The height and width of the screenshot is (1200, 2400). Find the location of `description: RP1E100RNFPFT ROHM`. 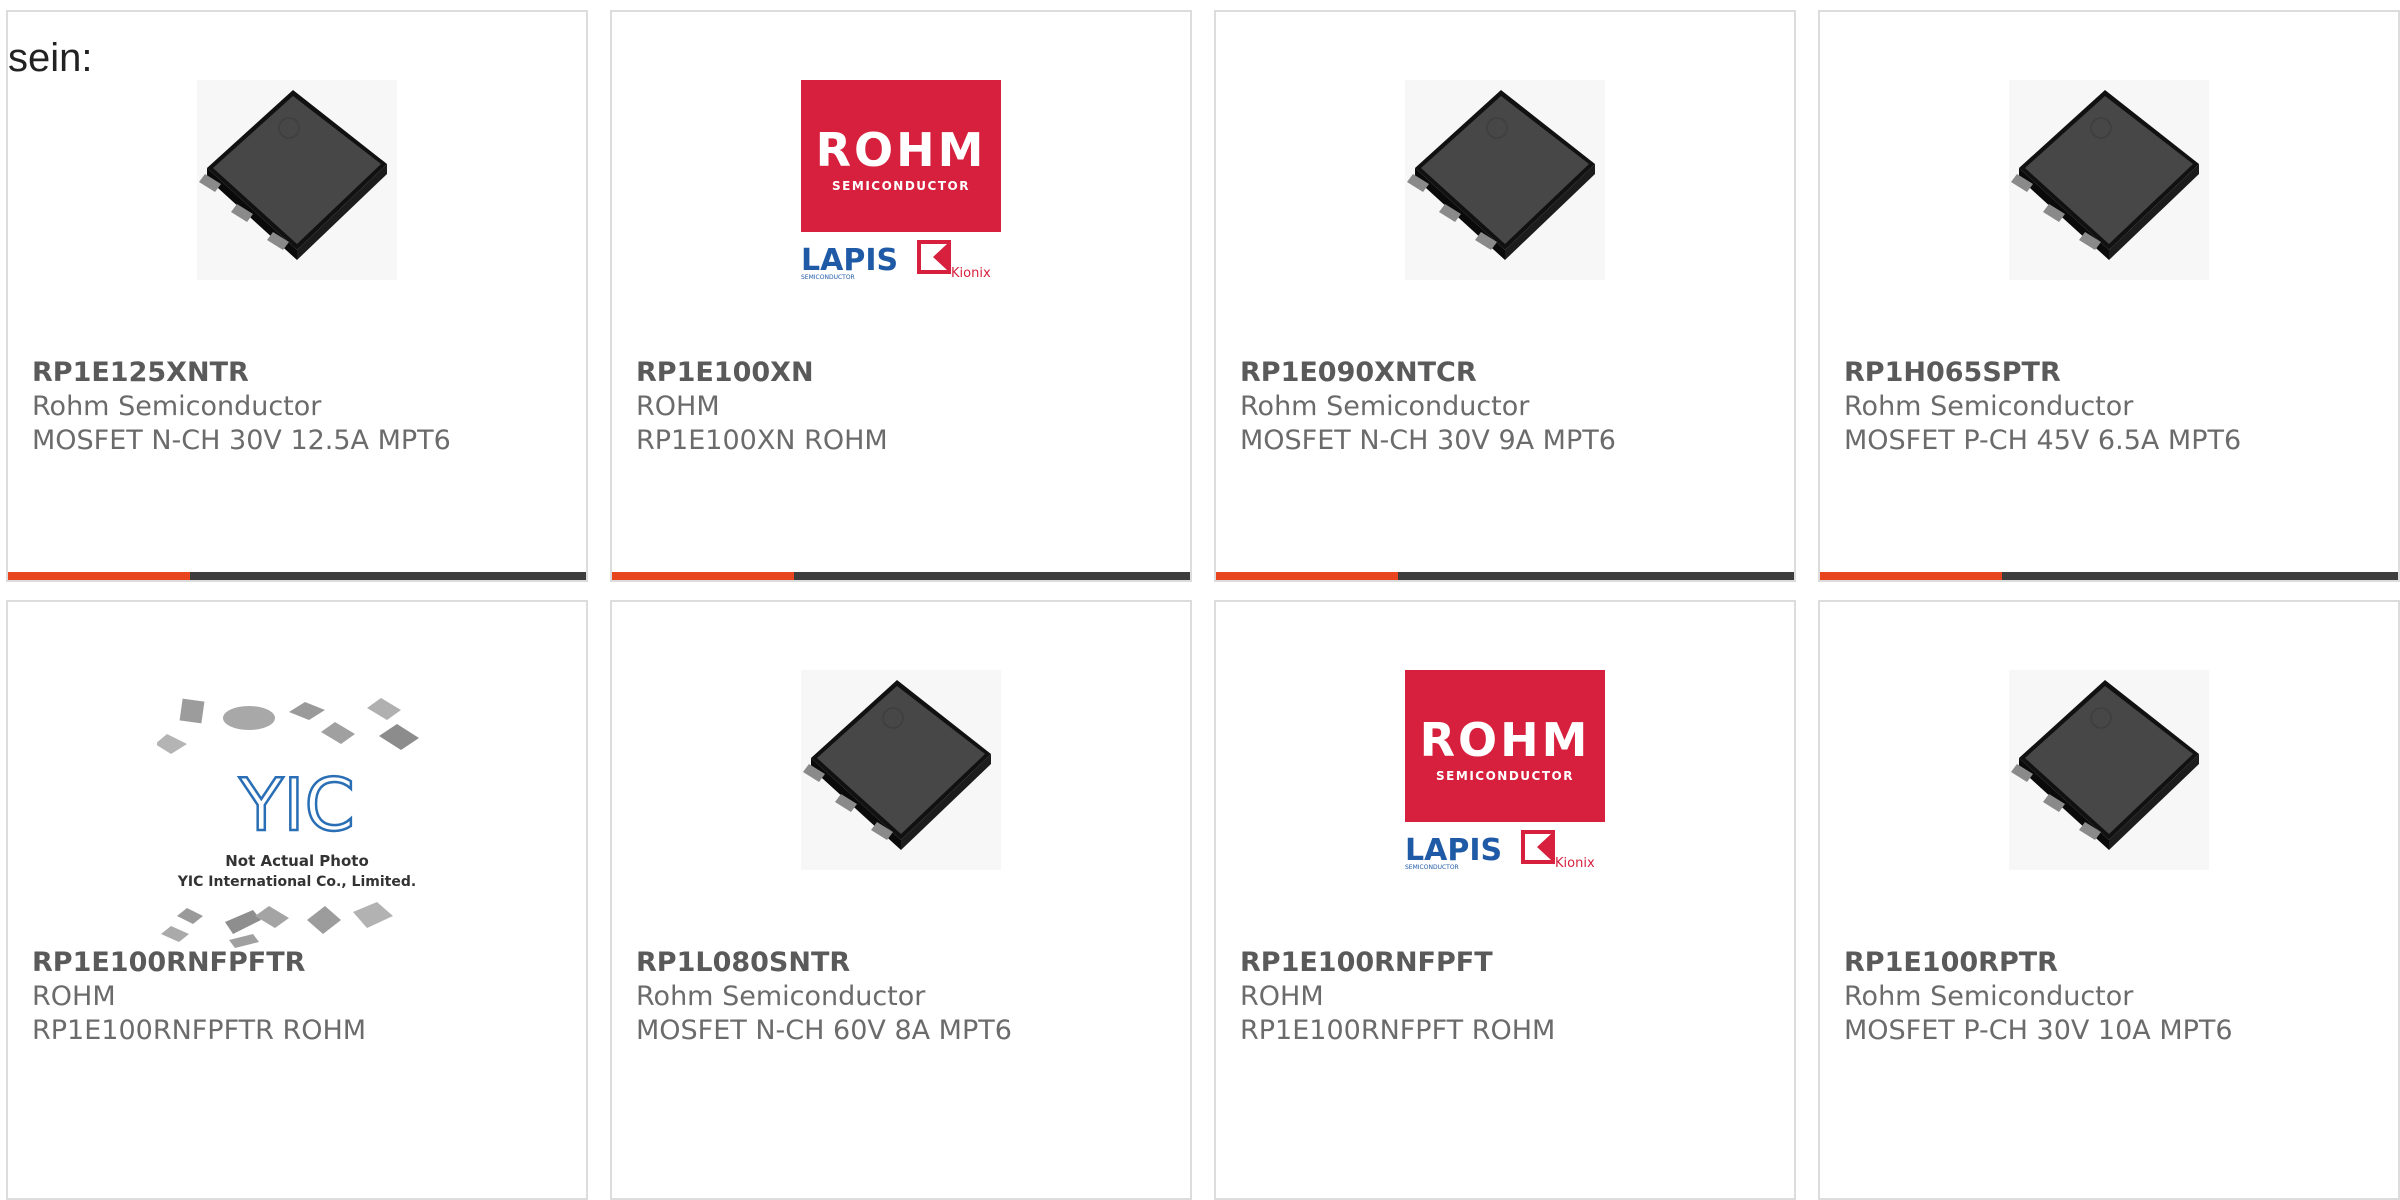

description: RP1E100RNFPFT ROHM is located at coordinates (1398, 1030).